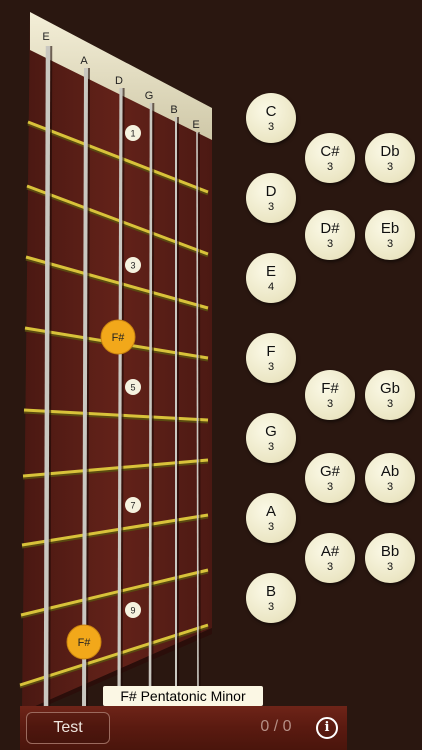 This screenshot has width=422, height=750. I want to click on note-button: Bb 3, so click(390, 558).